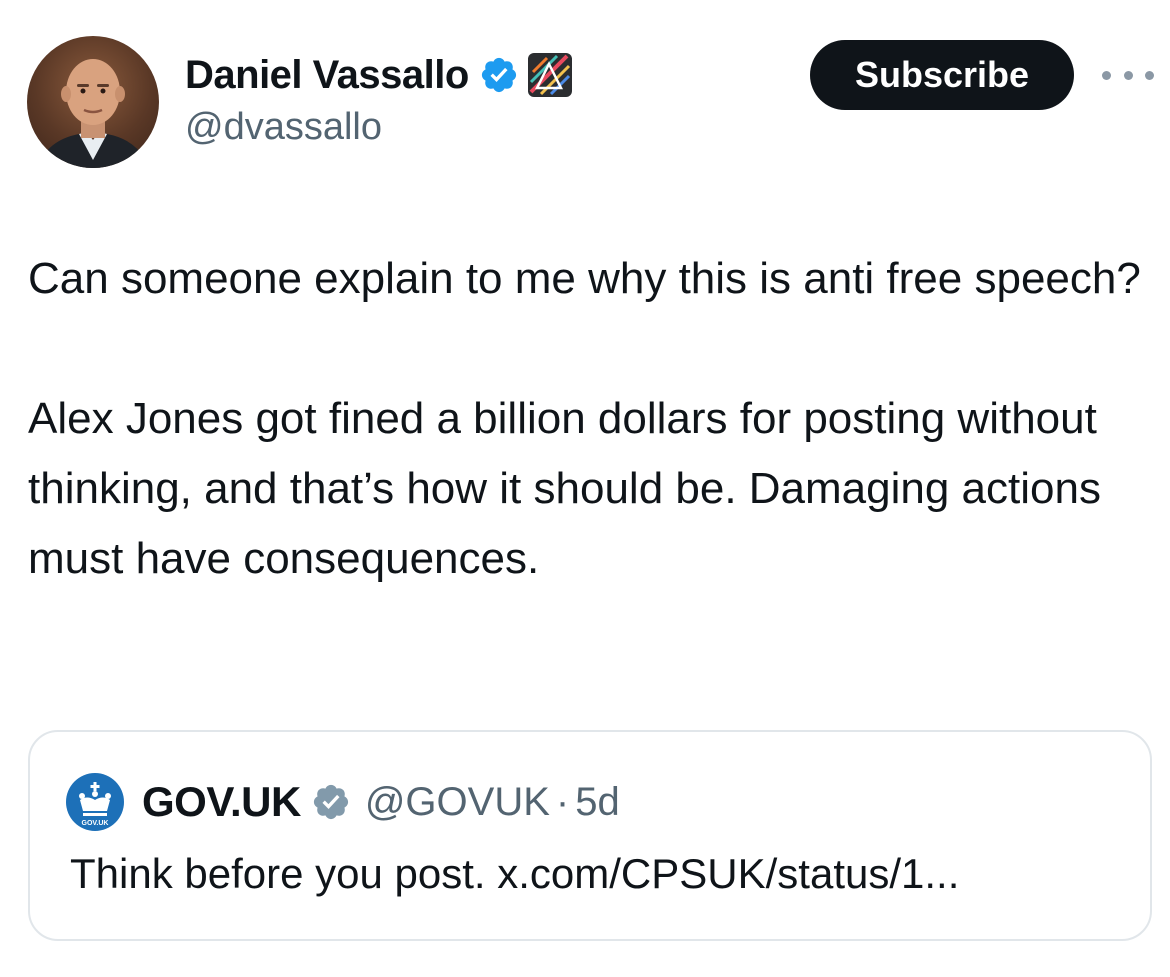 Image resolution: width=1170 pixels, height=977 pixels. I want to click on quoted-handle: @GOVUK, so click(457, 802).